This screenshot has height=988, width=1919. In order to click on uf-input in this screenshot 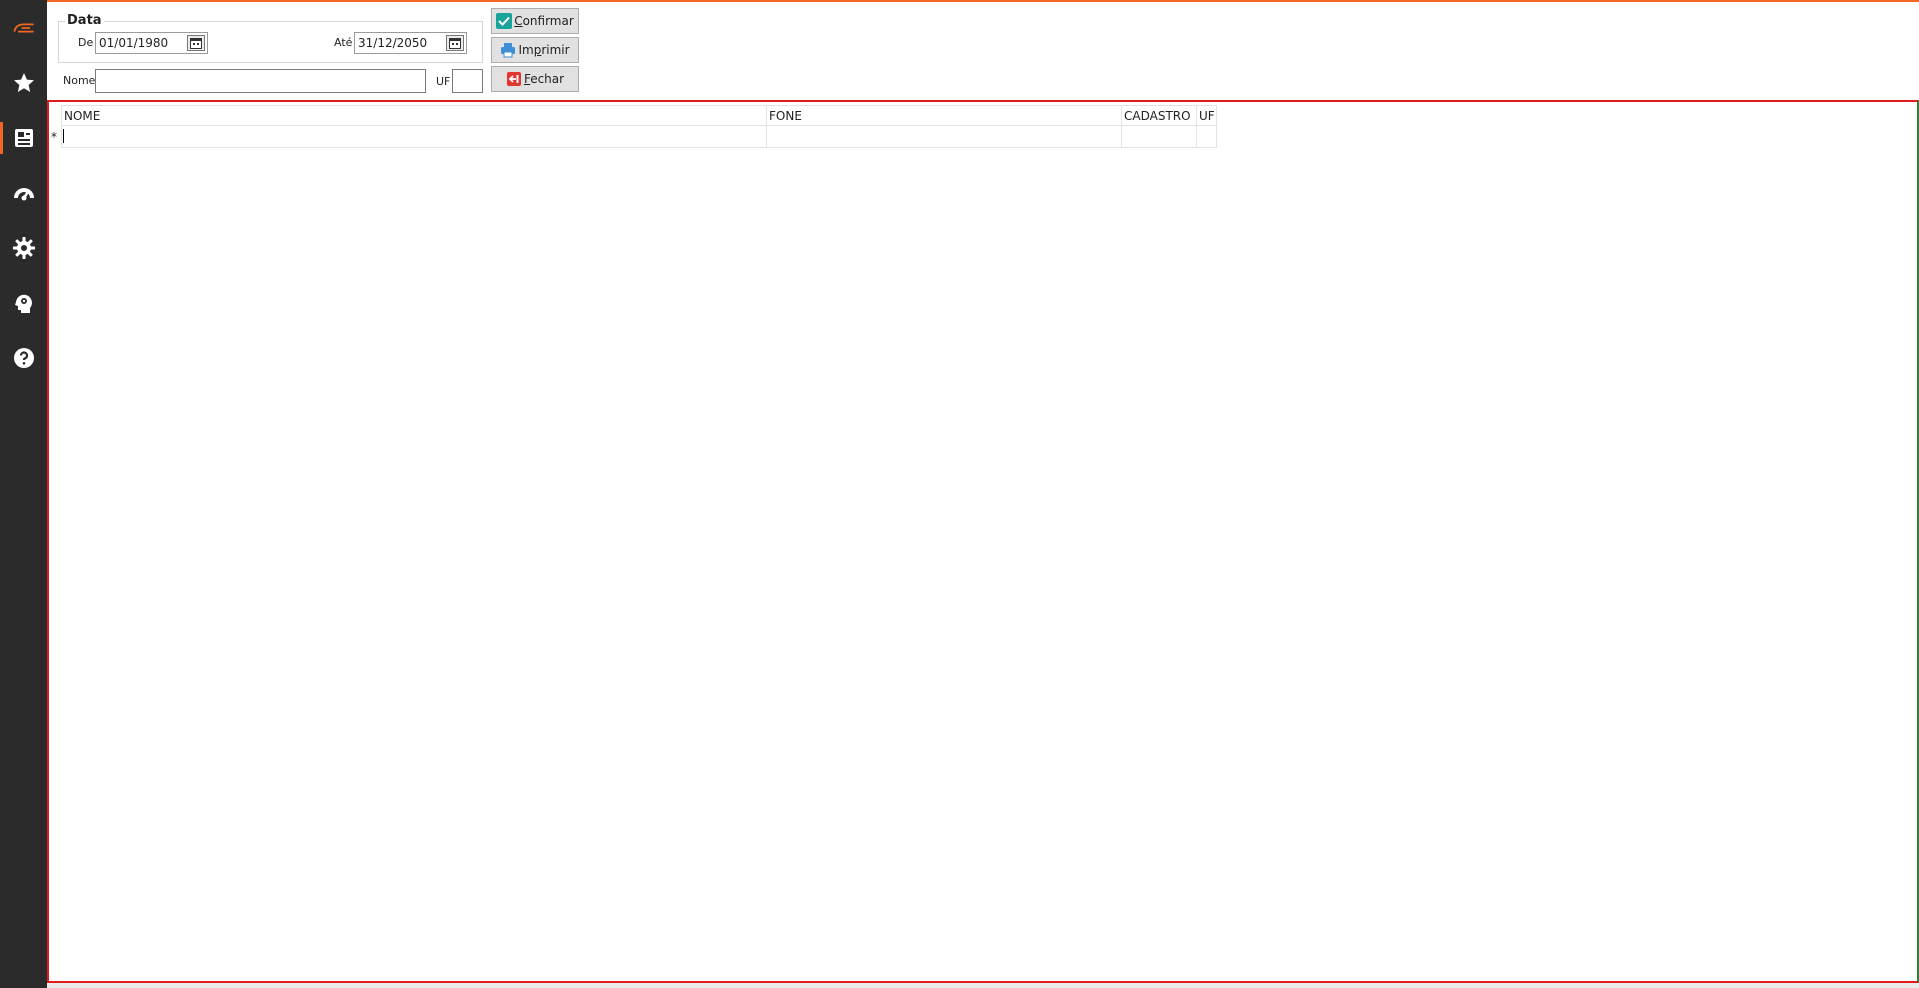, I will do `click(467, 81)`.